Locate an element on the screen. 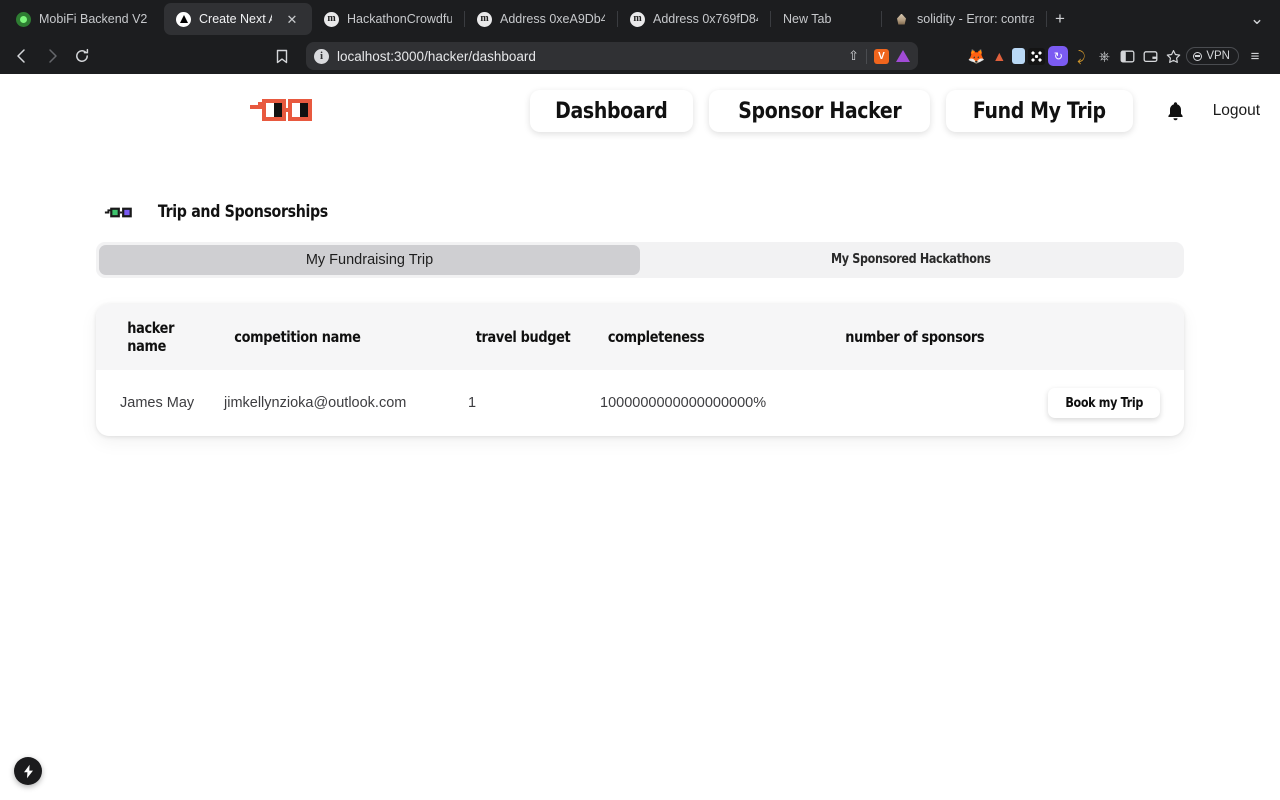 This screenshot has width=1280, height=800. browser-menu-icon: ≡ is located at coordinates (1255, 56).